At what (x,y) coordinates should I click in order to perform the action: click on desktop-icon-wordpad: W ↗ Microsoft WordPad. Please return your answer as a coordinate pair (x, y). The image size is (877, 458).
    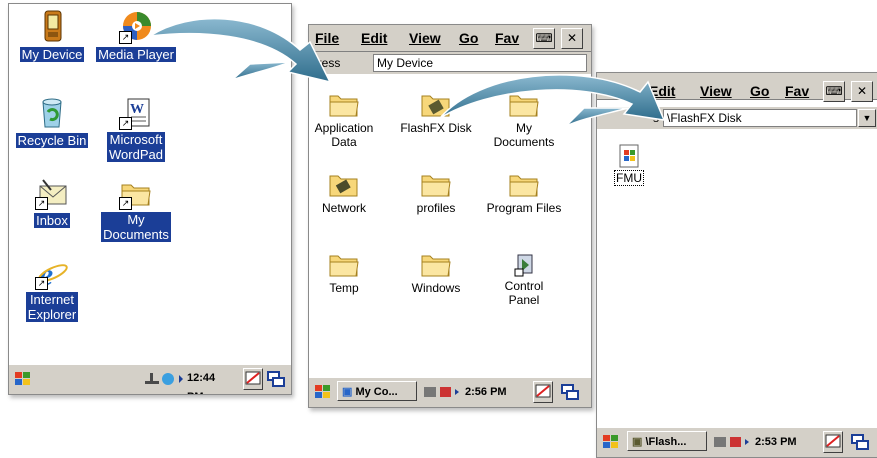
    Looking at the image, I should click on (136, 130).